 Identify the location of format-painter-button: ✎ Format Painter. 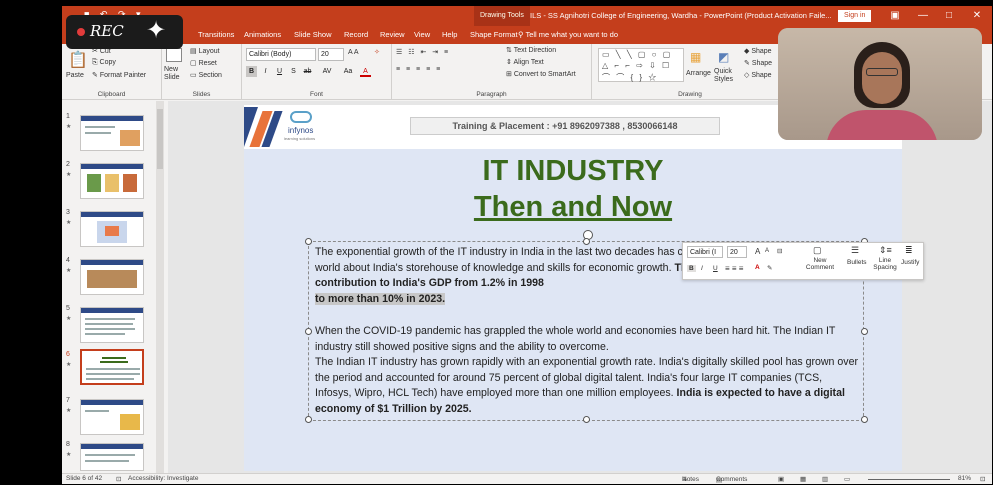
(119, 75).